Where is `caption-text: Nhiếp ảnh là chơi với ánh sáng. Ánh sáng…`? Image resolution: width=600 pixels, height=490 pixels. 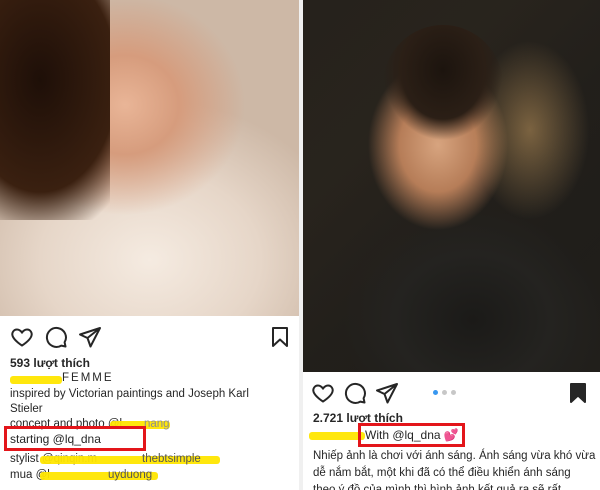
caption-text: Nhiếp ảnh là chơi với ánh sáng. Ánh sáng… is located at coordinates (454, 470).